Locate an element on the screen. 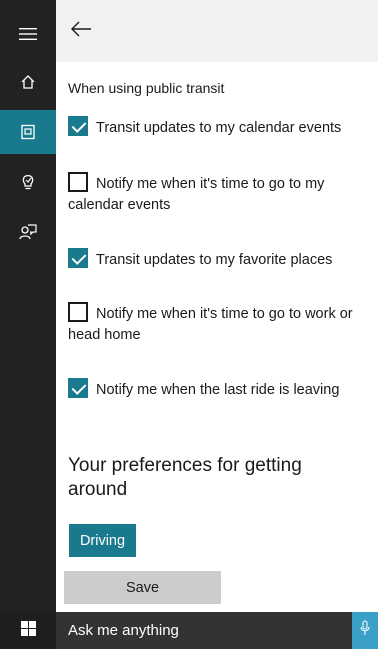 The image size is (378, 649). option-label: Notify me when the last ride is leaving is located at coordinates (218, 390).